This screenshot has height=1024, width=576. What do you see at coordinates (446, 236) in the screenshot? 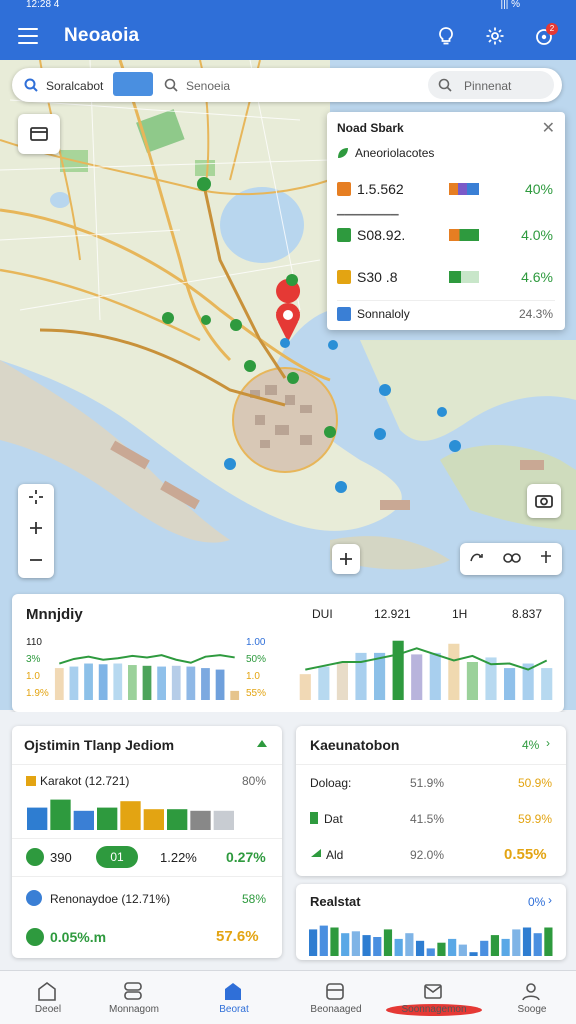
I see `panel-row: S08.92. 4.0%` at bounding box center [446, 236].